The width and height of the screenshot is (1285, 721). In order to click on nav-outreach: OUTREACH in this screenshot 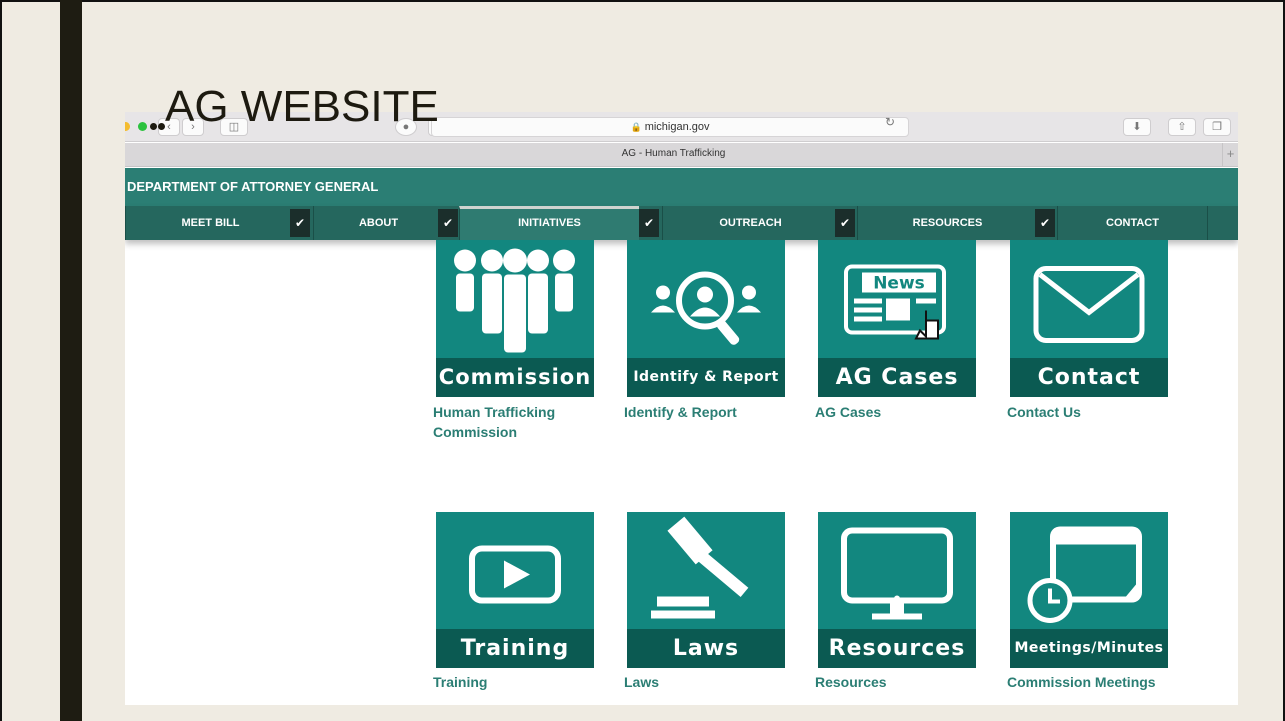, I will do `click(750, 223)`.